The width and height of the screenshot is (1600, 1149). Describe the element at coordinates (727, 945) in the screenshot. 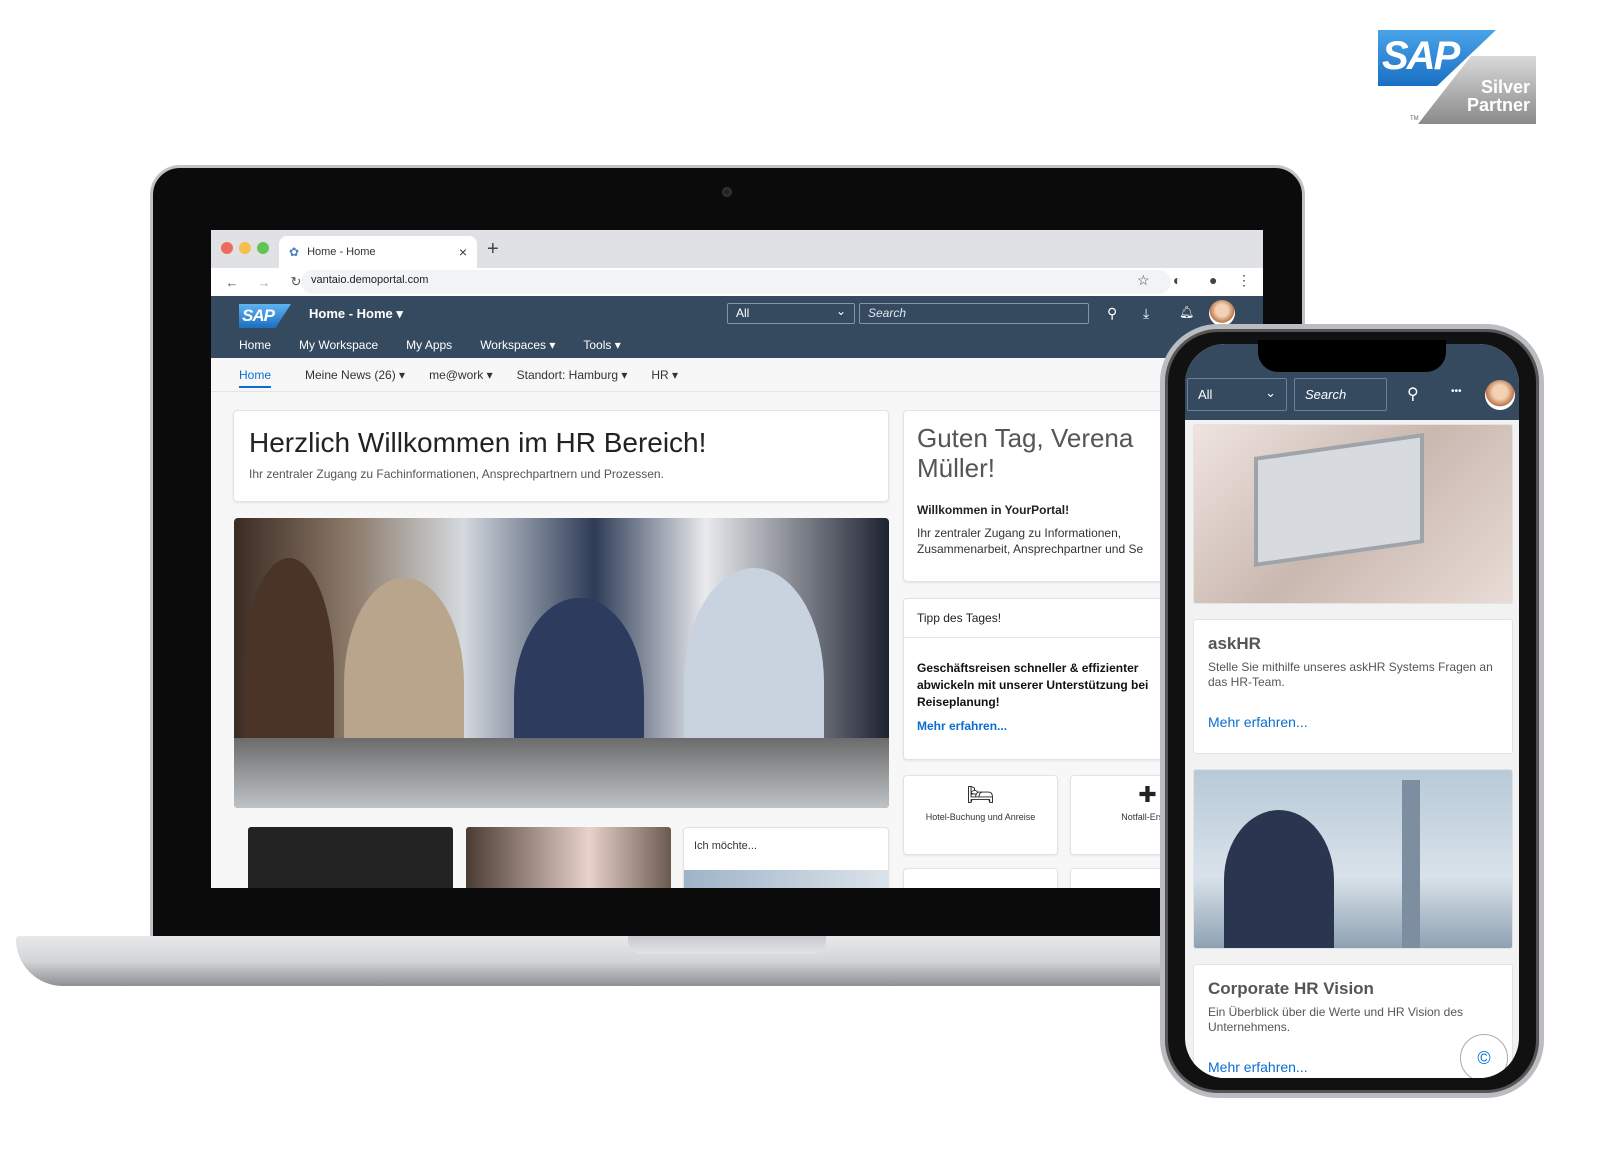

I see `laptop-opening-notch` at that location.